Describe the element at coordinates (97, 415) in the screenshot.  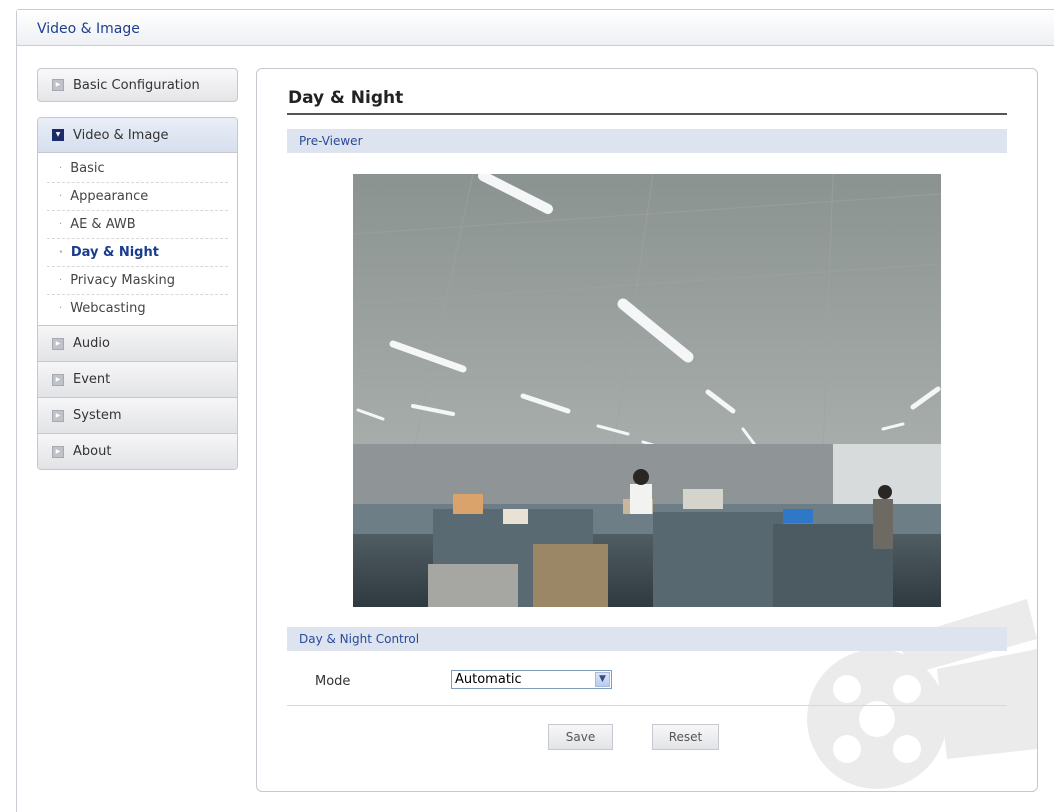
I see `sidebar-item-label: System` at that location.